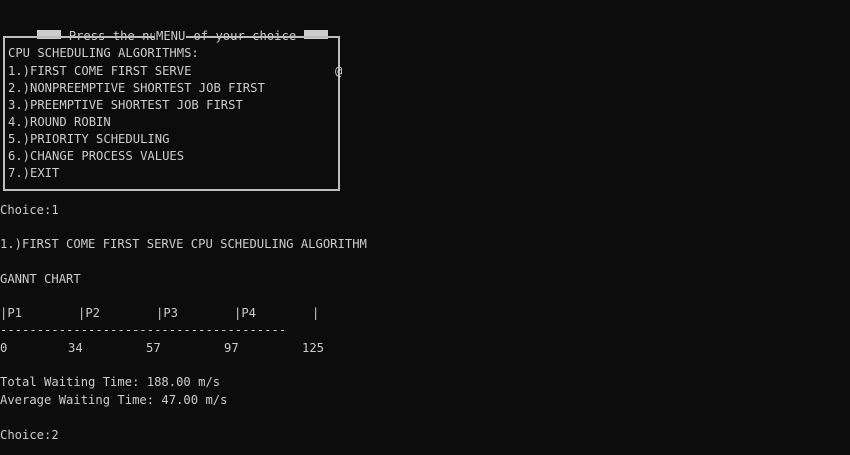 Image resolution: width=850 pixels, height=455 pixels. I want to click on menu-heading: CPU SCHEDULING ALGORITHMS:, so click(103, 53).